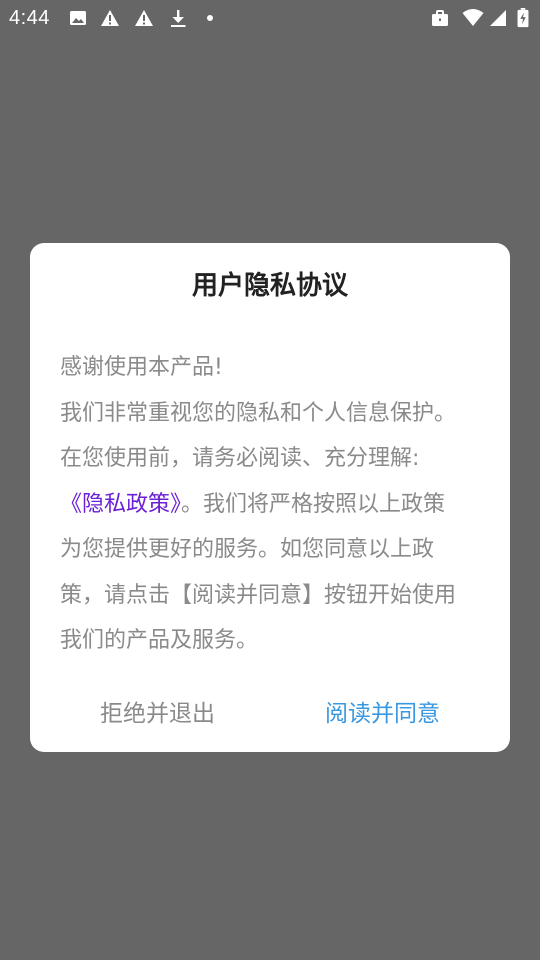 The width and height of the screenshot is (540, 960). I want to click on battery-charging-icon, so click(523, 18).